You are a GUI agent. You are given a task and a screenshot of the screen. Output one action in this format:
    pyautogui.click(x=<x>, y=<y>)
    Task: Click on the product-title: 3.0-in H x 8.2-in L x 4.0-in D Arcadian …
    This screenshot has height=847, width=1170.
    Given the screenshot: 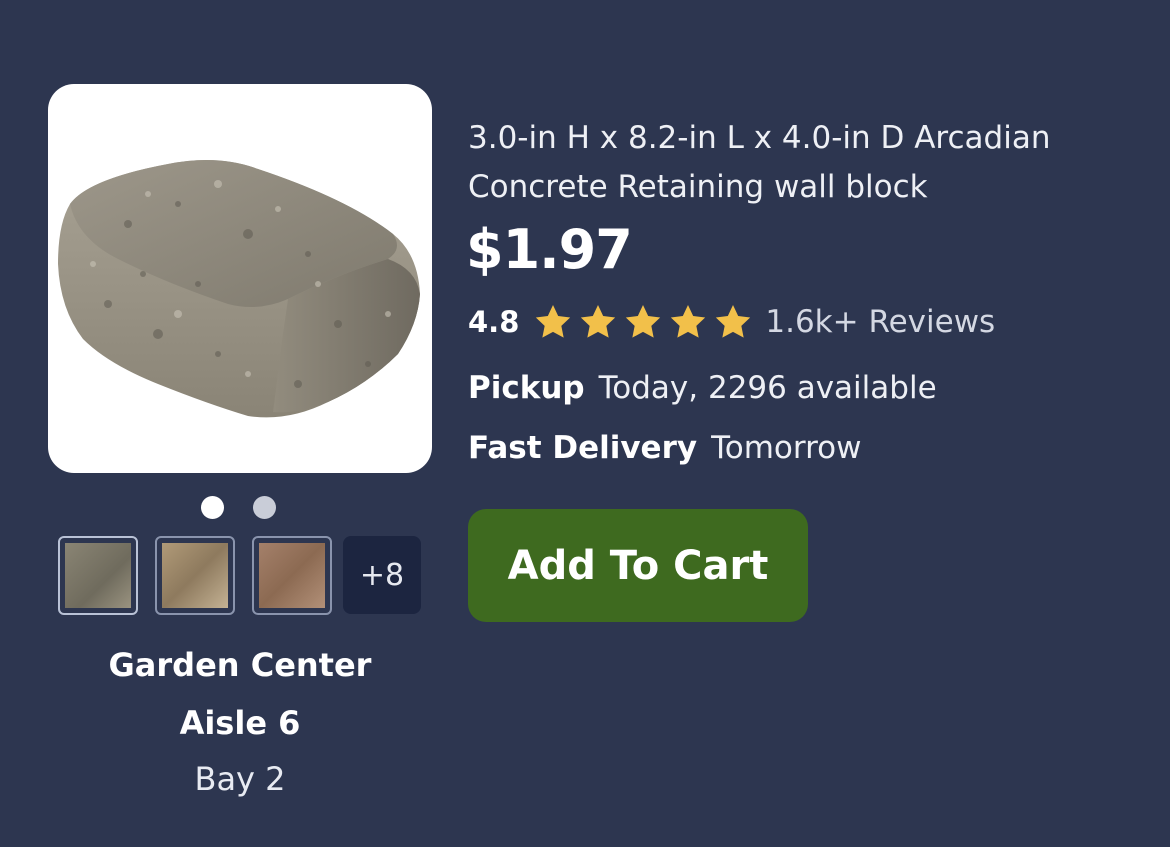 What is the action you would take?
    pyautogui.click(x=793, y=163)
    